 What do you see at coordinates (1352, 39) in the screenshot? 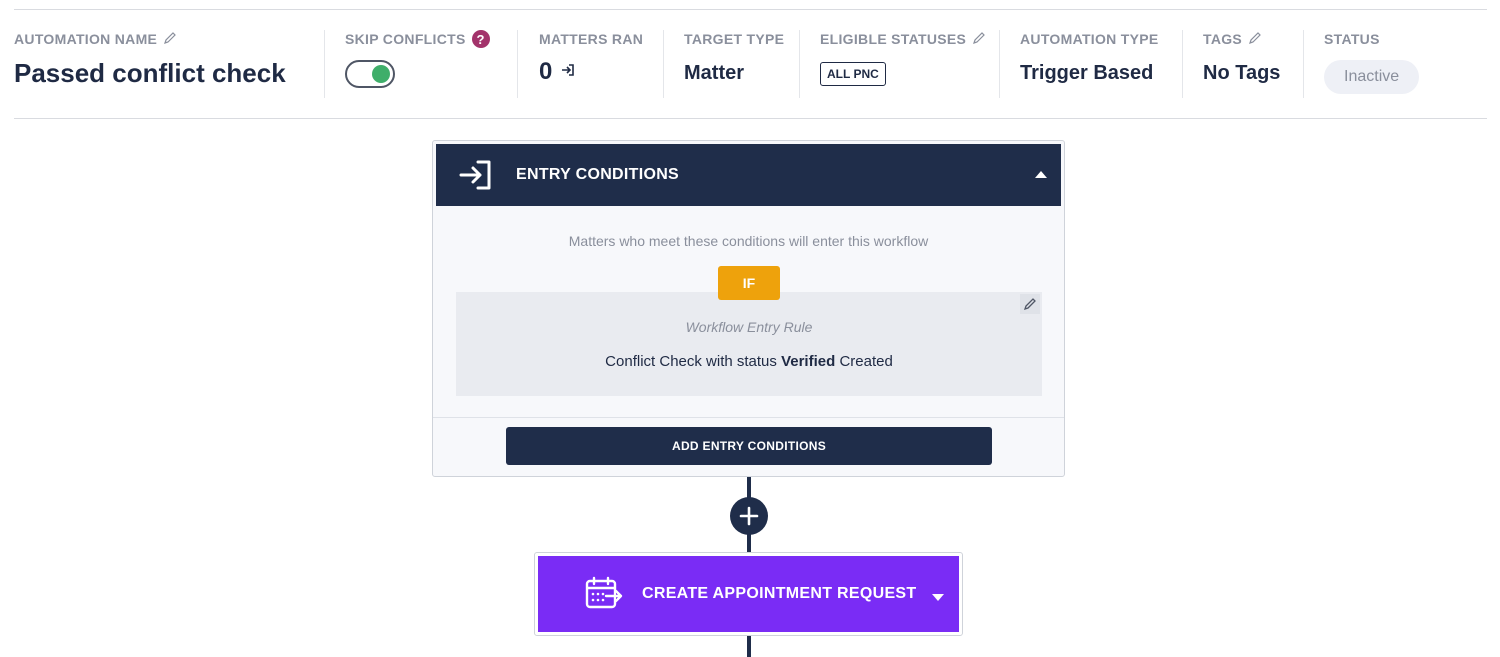
I see `status-label: STATUS` at bounding box center [1352, 39].